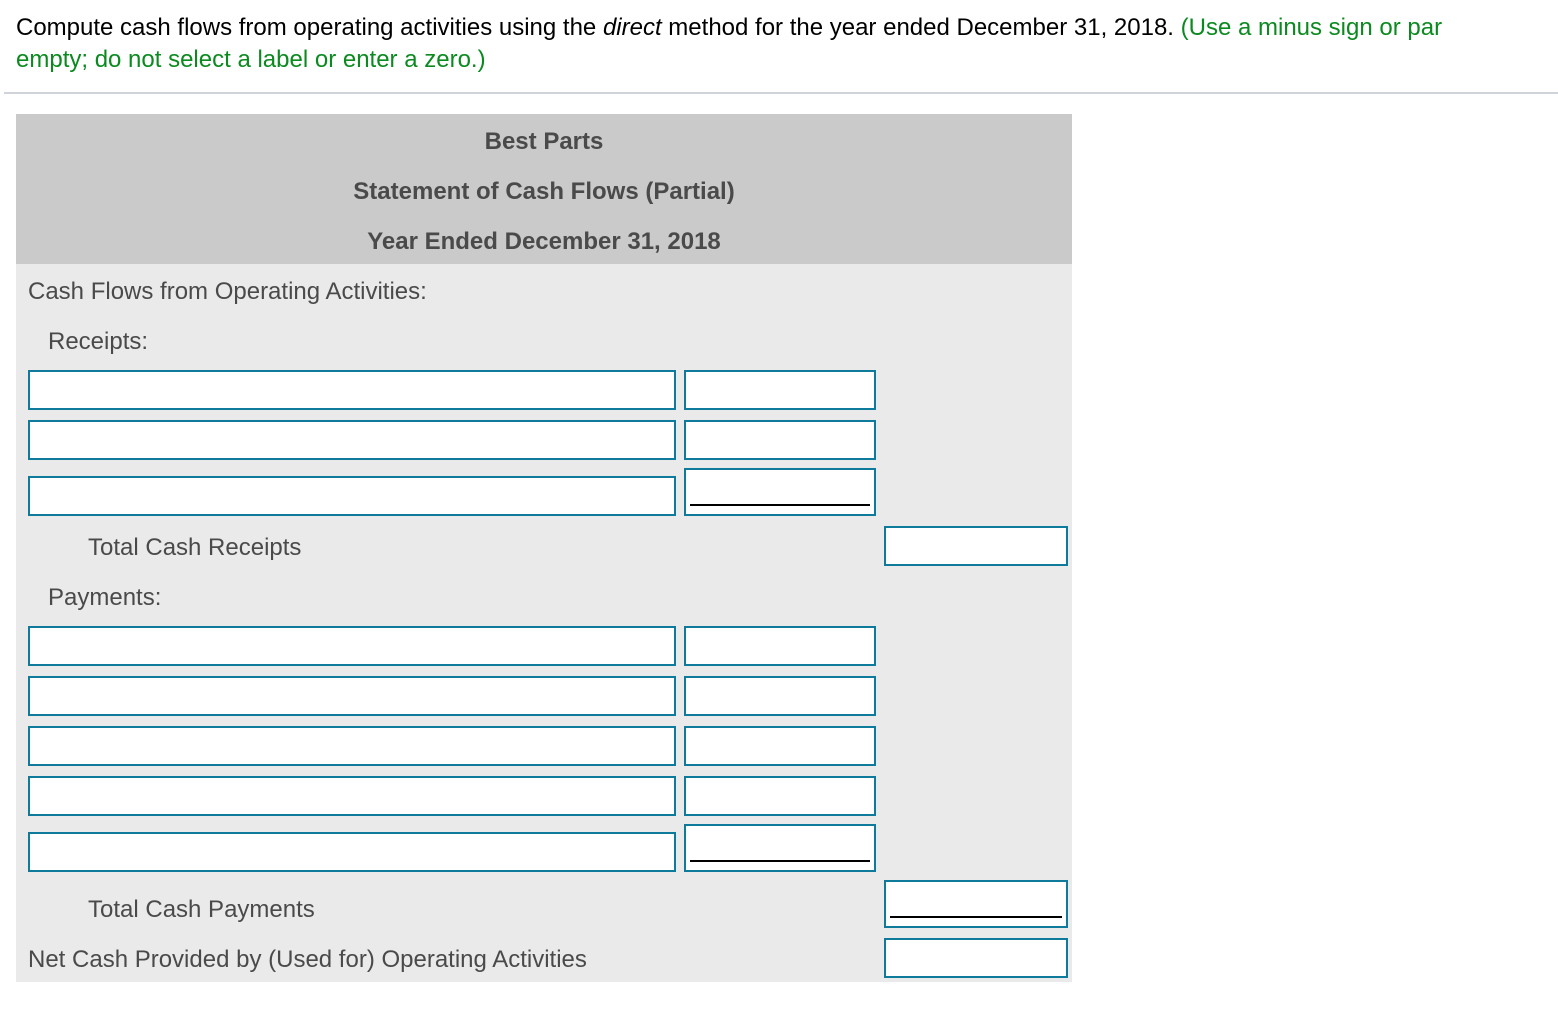 Image resolution: width=1558 pixels, height=1024 pixels. Describe the element at coordinates (1311, 27) in the screenshot. I see `instructions-hint: (Use a minus sign or par` at that location.